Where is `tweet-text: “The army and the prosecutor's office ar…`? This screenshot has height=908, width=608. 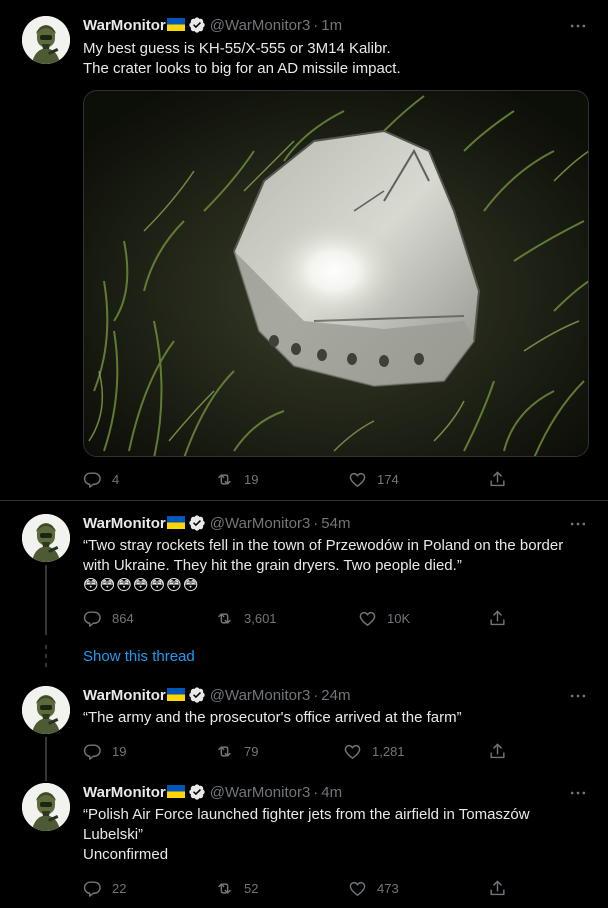
tweet-text: “The army and the prosecutor's office ar… is located at coordinates (333, 718).